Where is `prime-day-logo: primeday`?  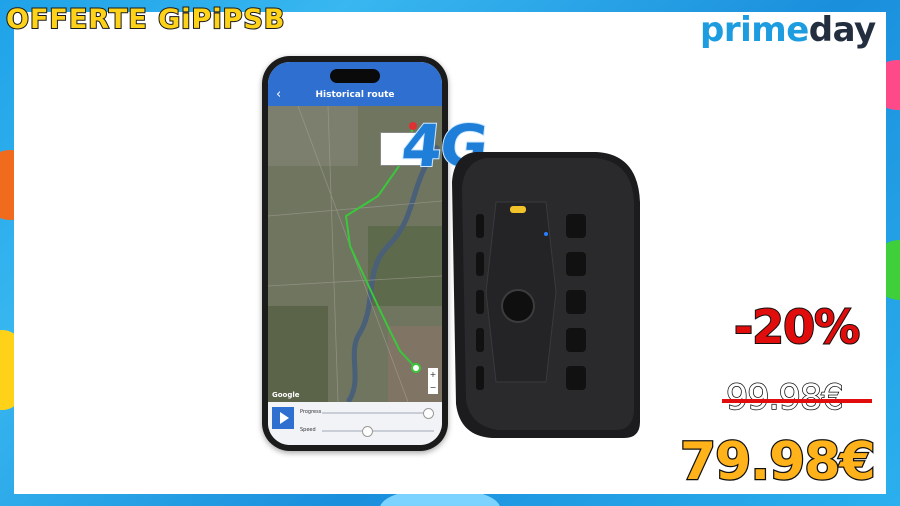
prime-day-logo: primeday is located at coordinates (788, 30).